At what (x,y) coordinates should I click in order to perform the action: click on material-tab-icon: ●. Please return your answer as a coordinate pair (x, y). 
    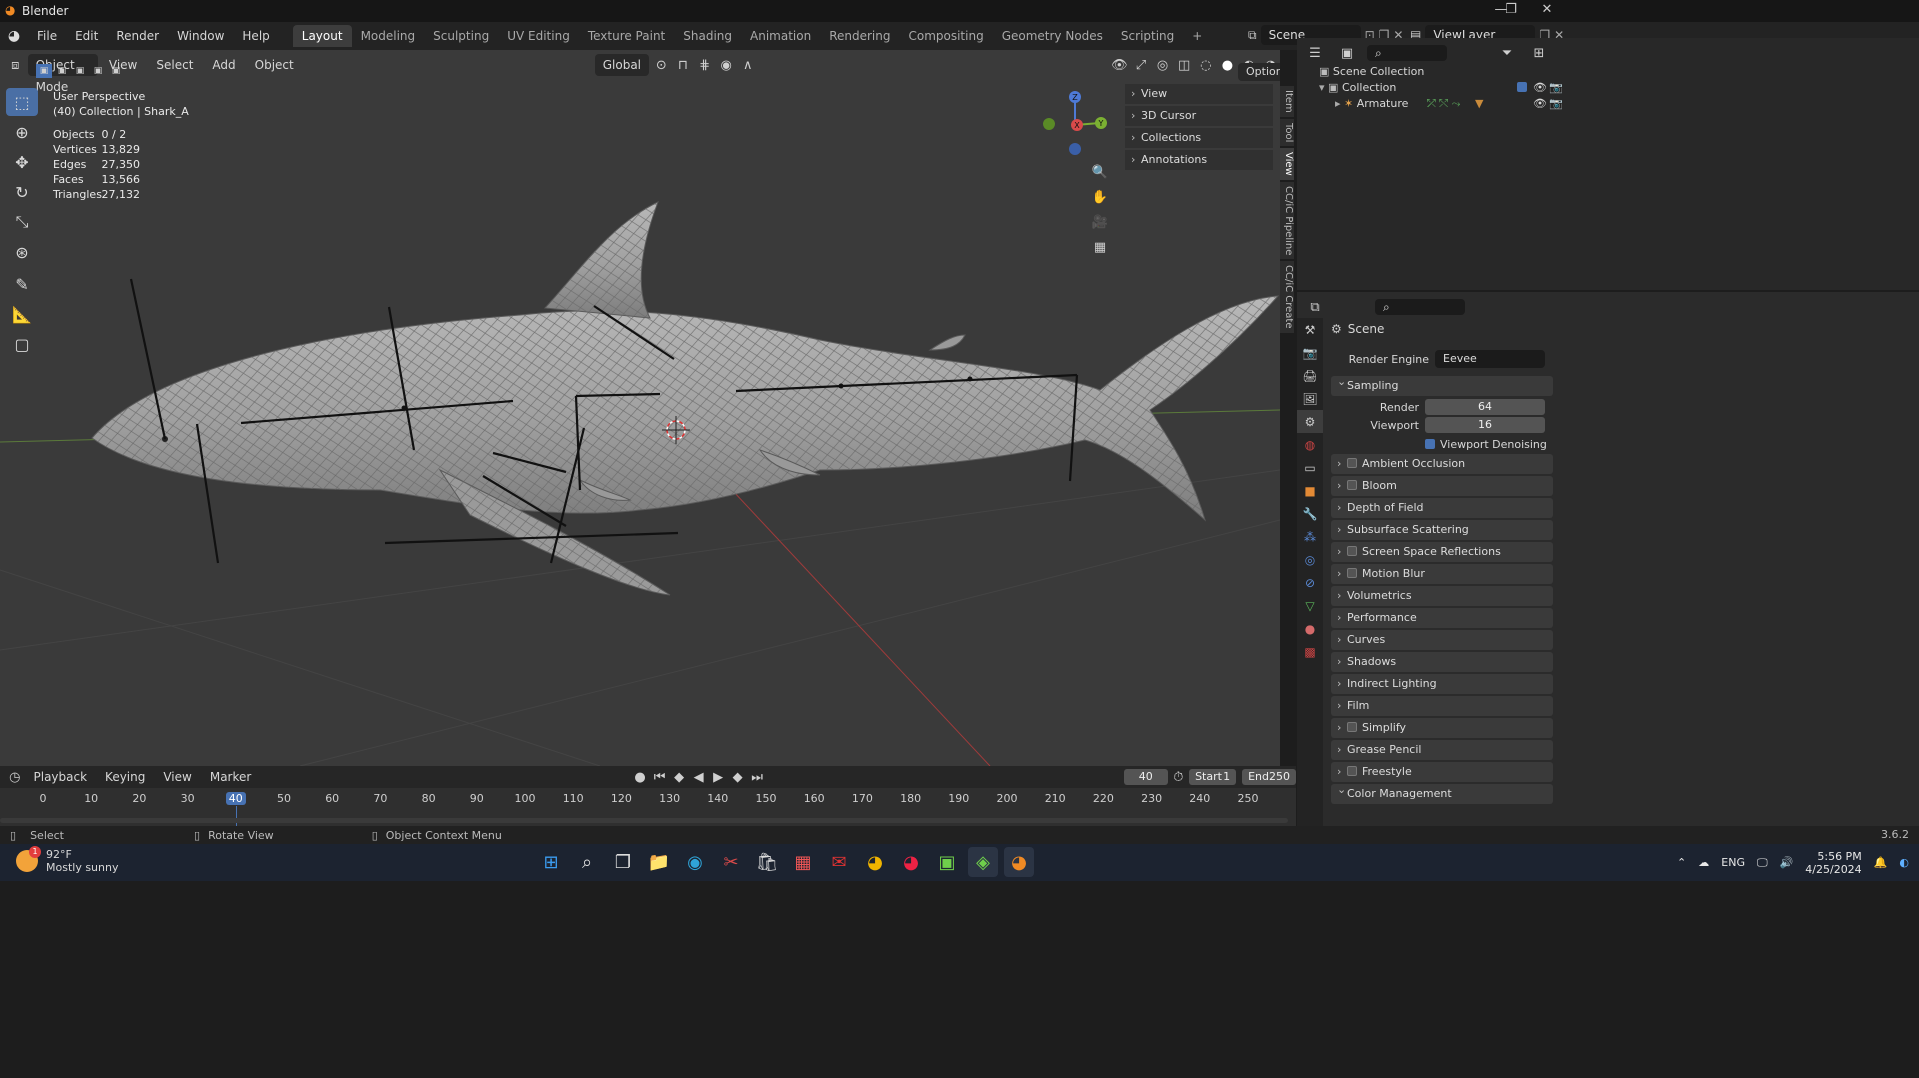
    Looking at the image, I should click on (1310, 628).